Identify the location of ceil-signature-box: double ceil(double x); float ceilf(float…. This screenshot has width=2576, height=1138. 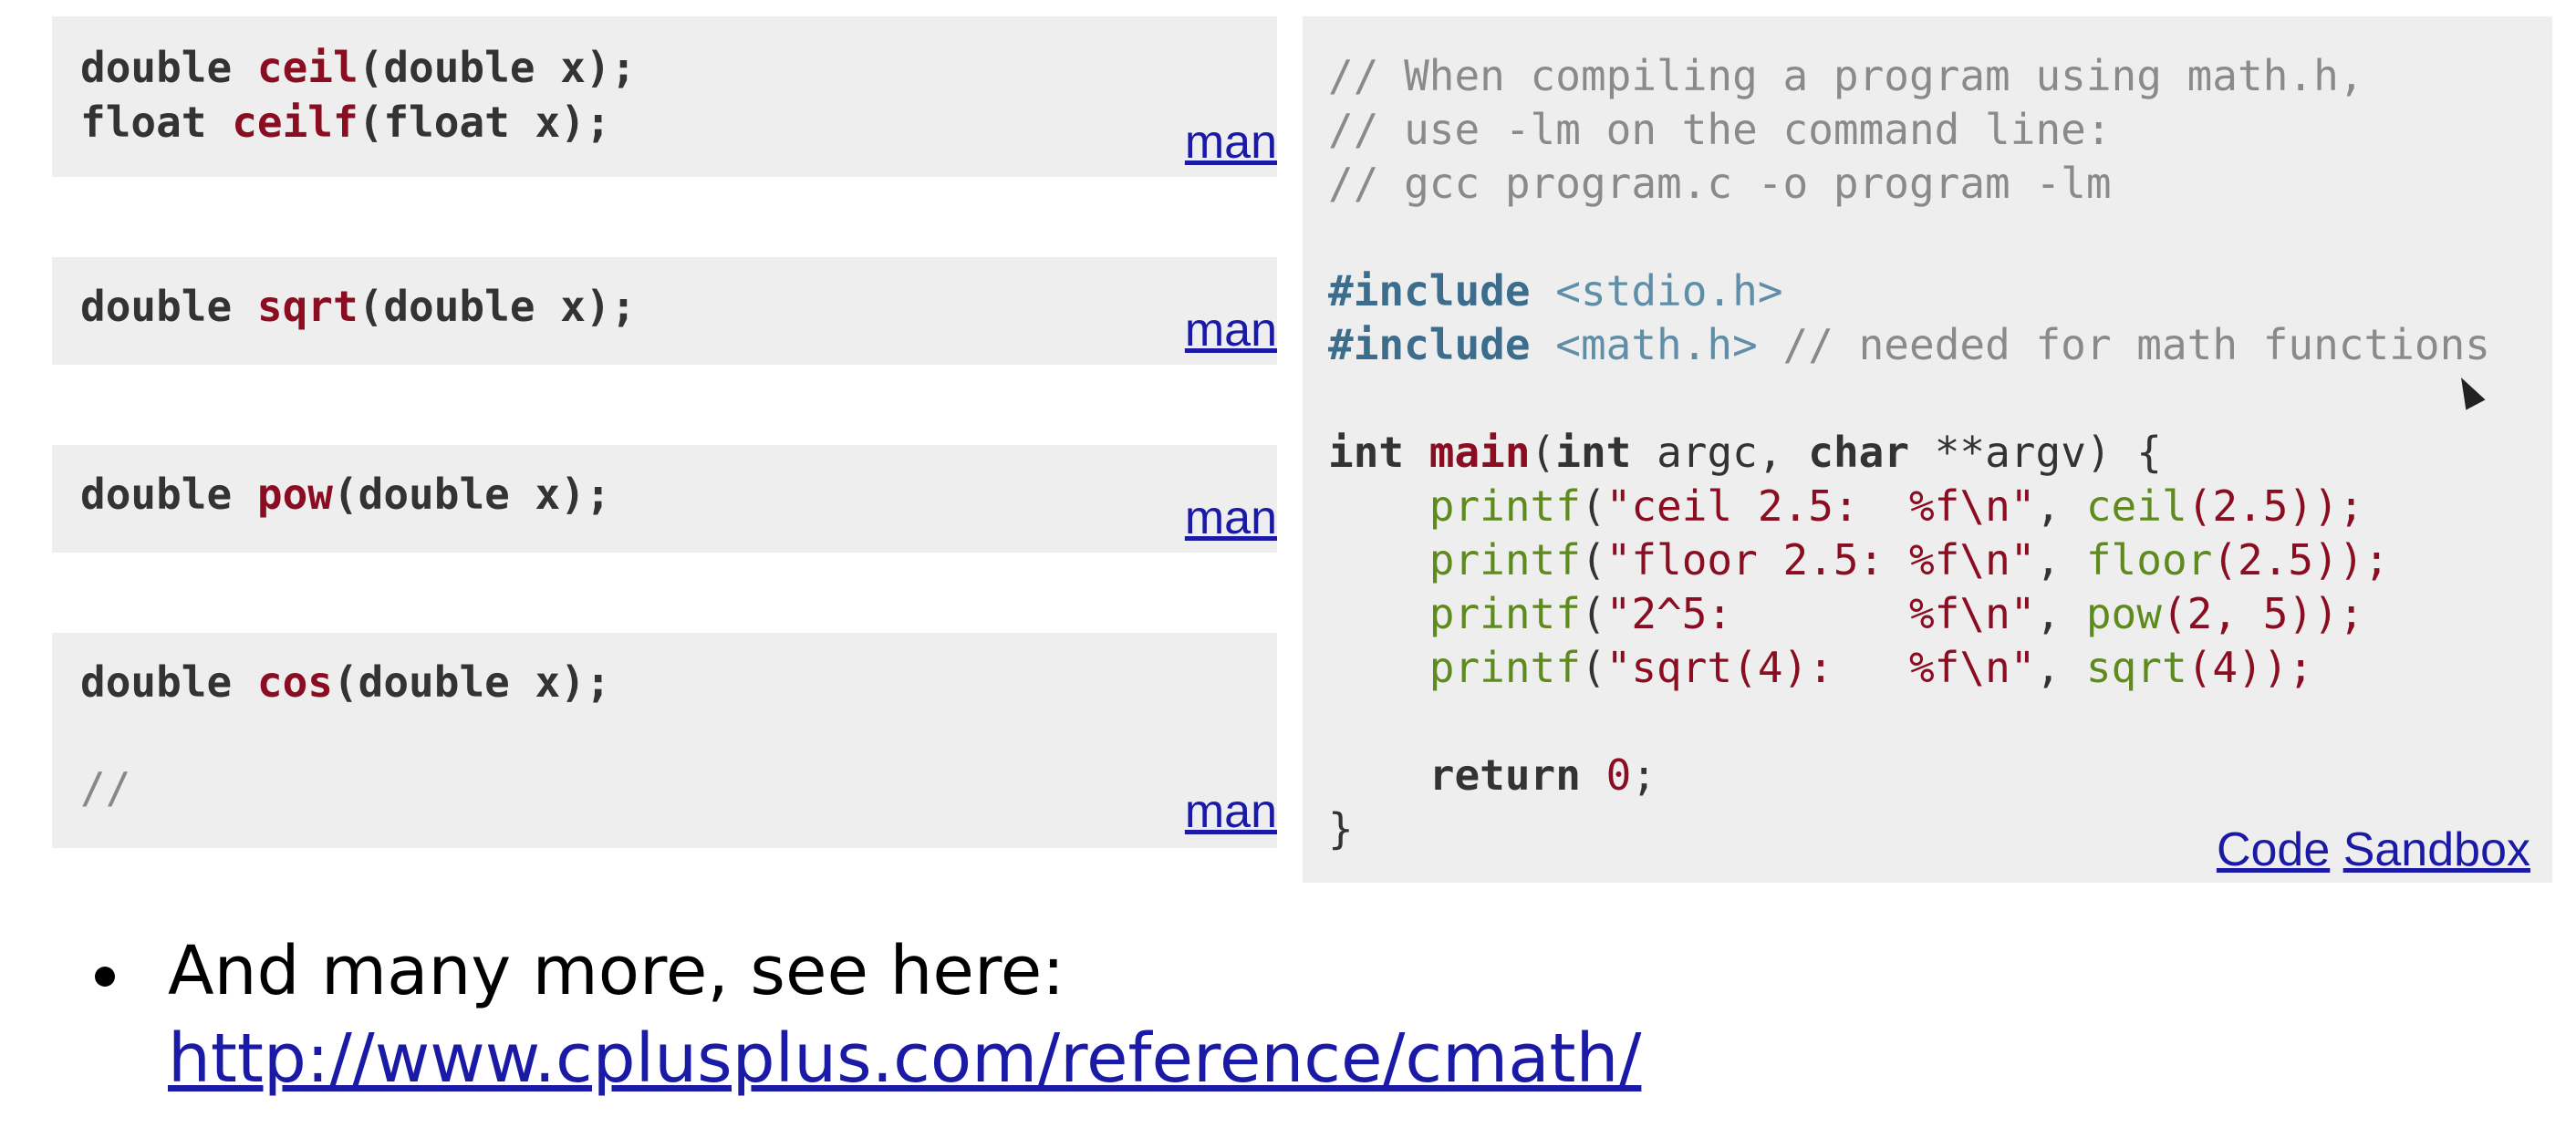
(664, 96).